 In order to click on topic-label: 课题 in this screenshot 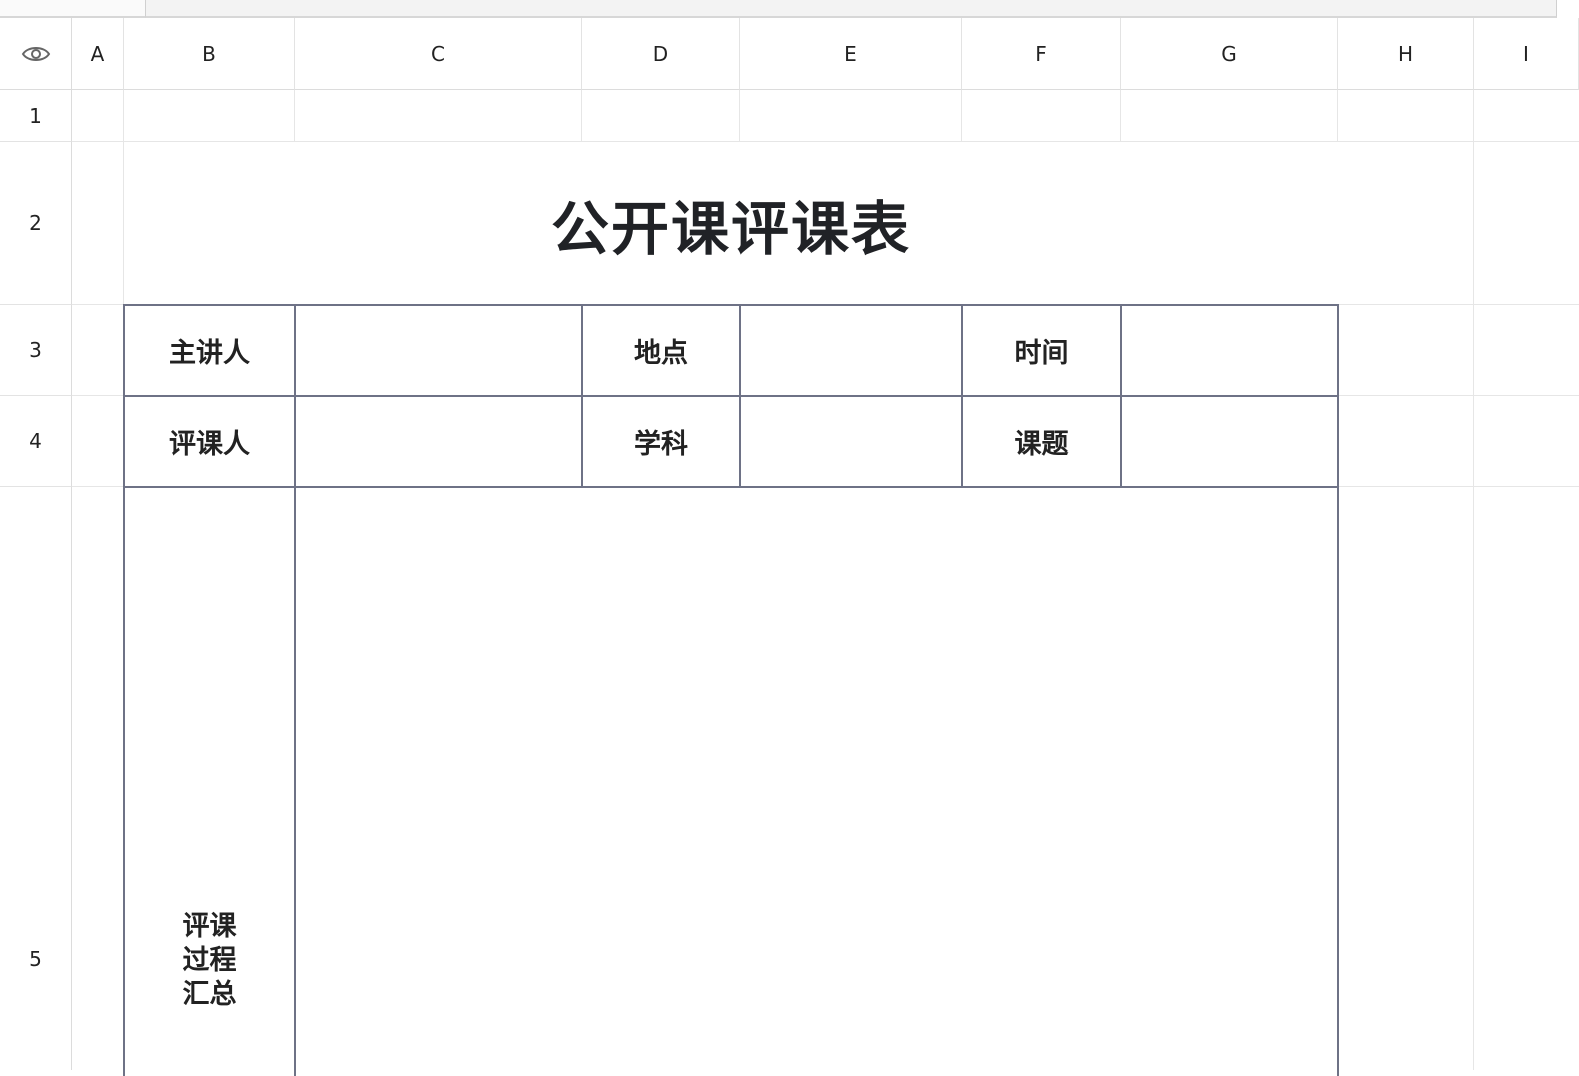, I will do `click(1041, 444)`.